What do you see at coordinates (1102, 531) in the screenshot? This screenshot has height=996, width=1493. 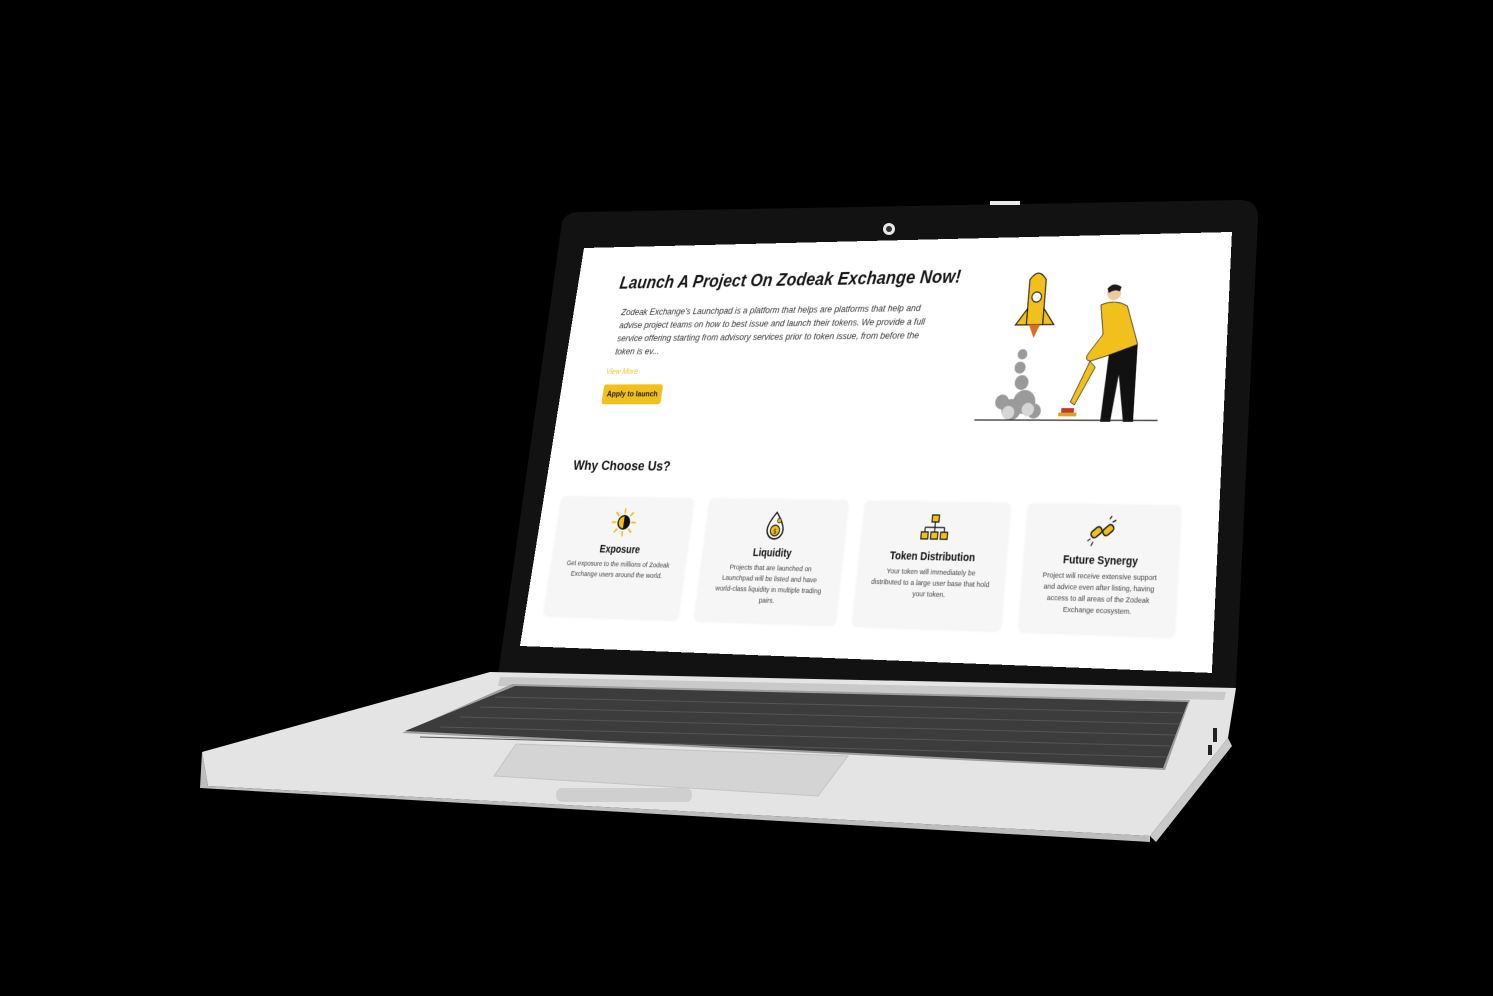 I see `link-chain-icon` at bounding box center [1102, 531].